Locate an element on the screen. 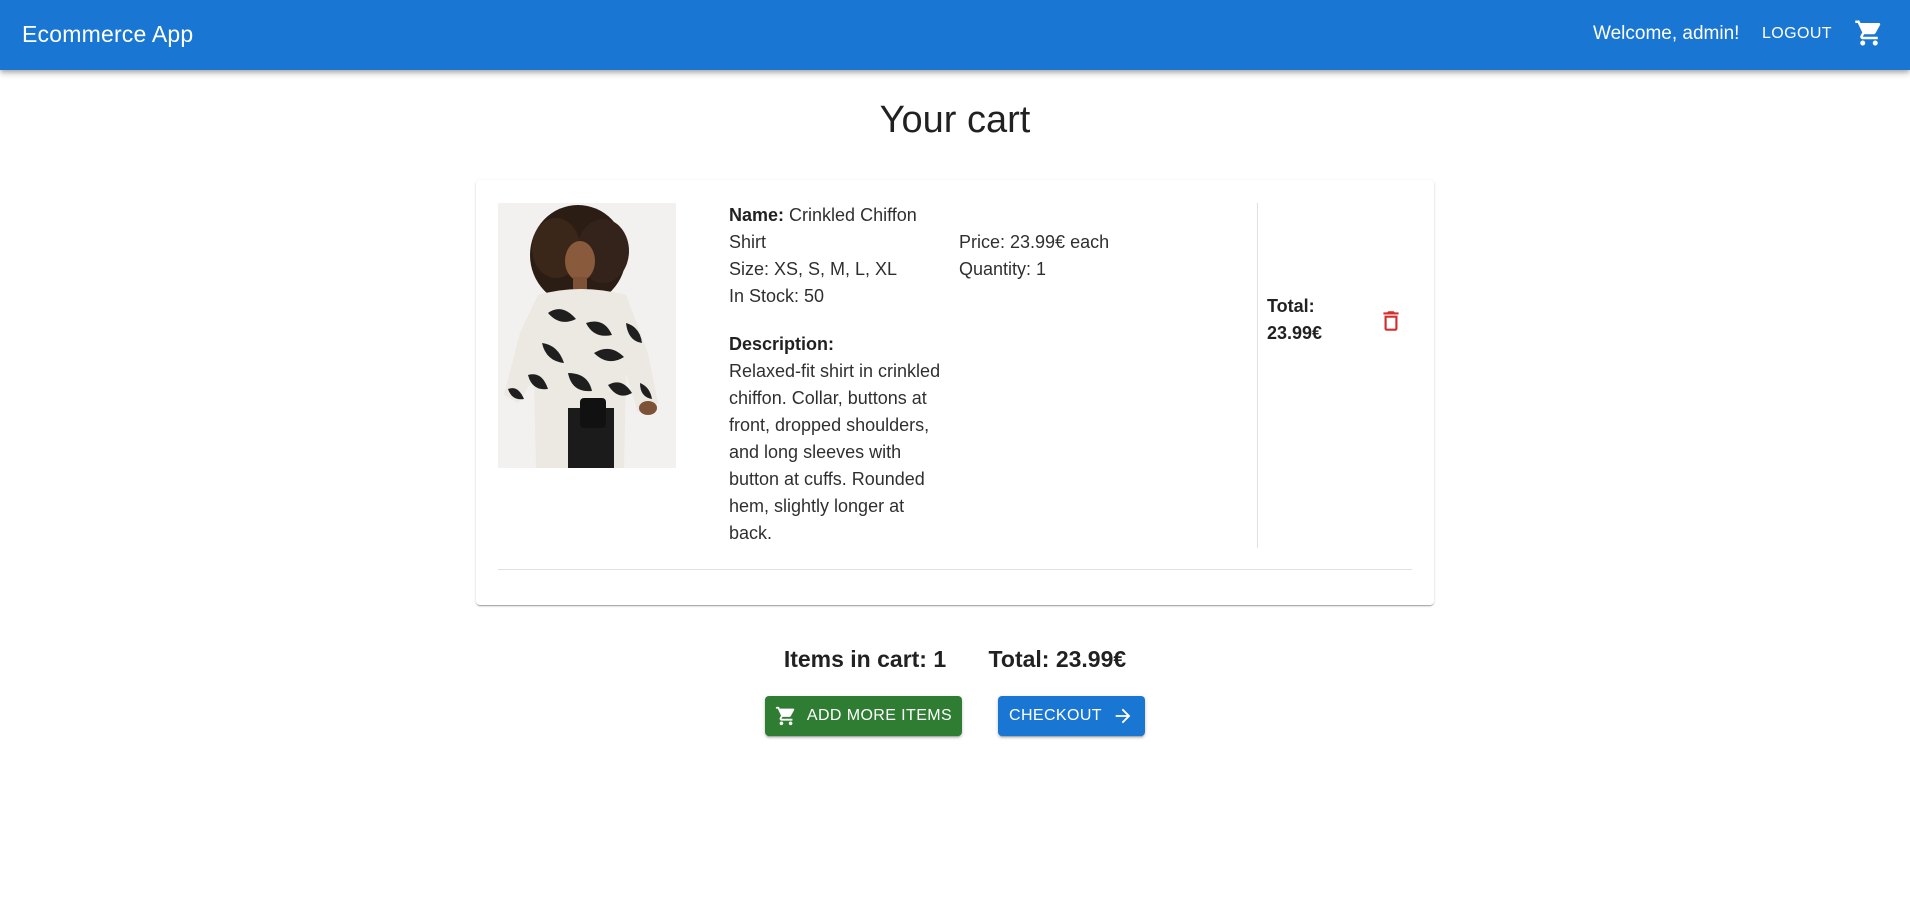  cart-summary: Items in cart: 1 Total: 23.99€ is located at coordinates (955, 659).